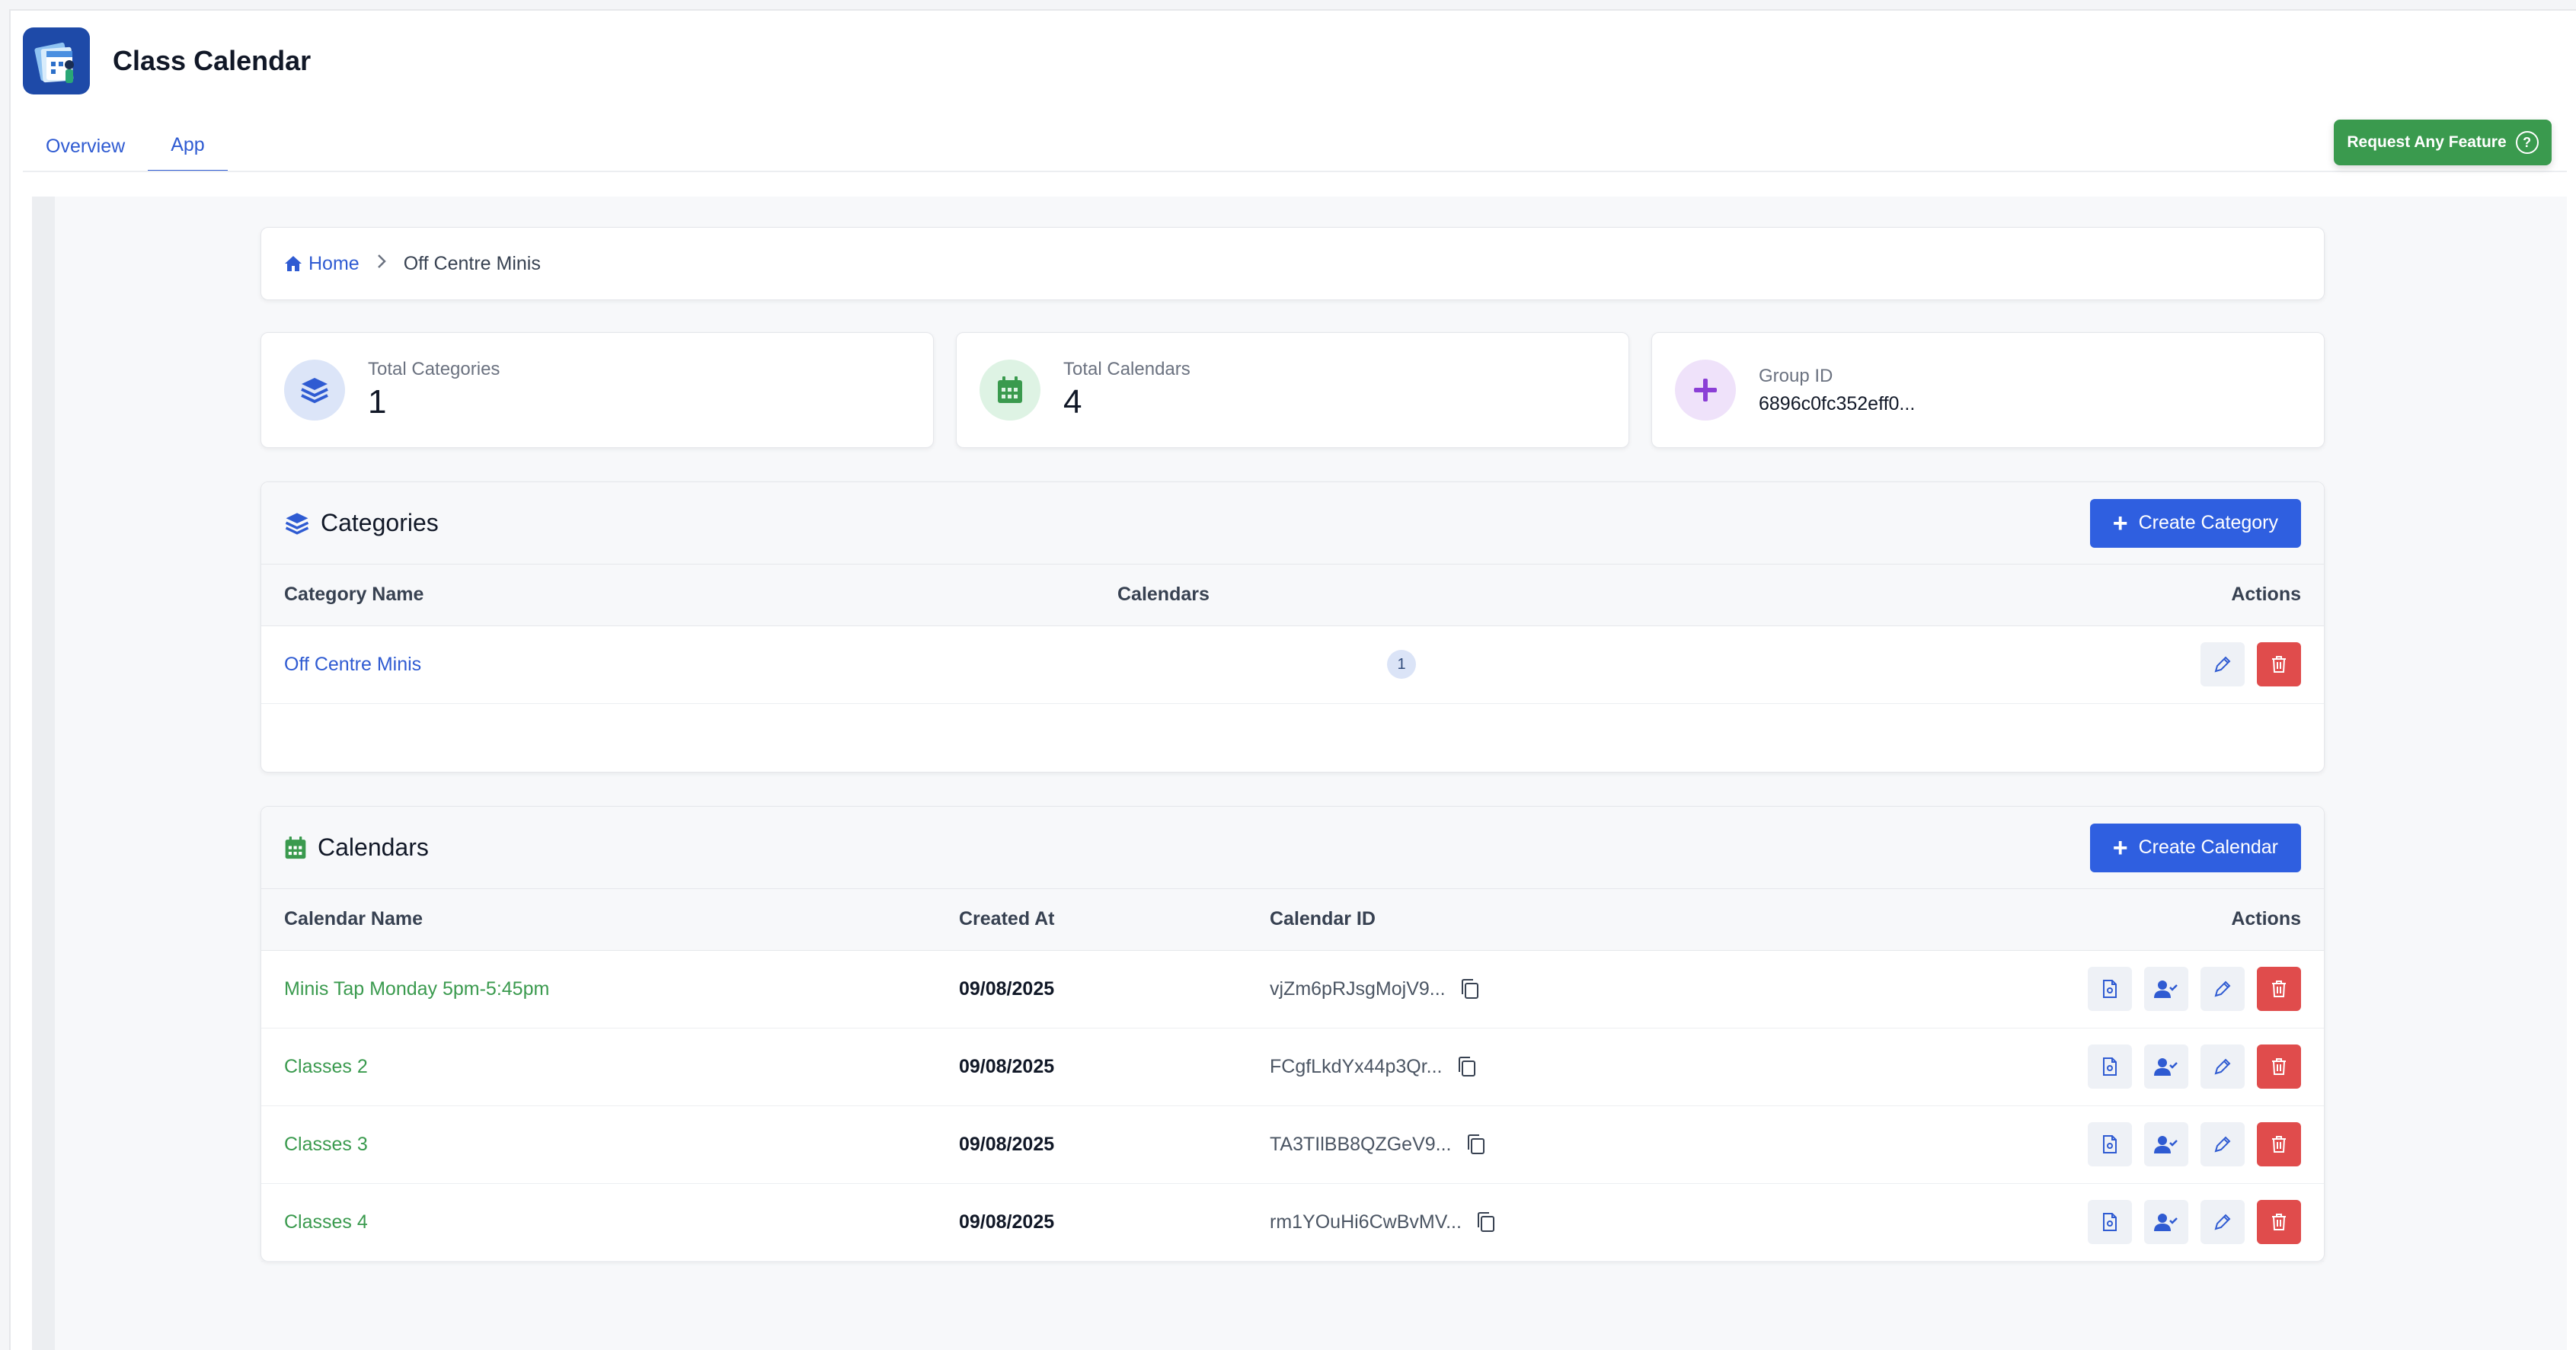 Image resolution: width=2576 pixels, height=1350 pixels. I want to click on request-feature-button: Request Any Feature ?, so click(2443, 142).